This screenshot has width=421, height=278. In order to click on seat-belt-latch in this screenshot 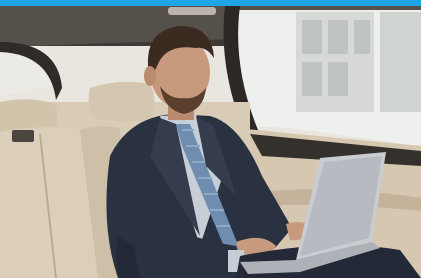, I will do `click(23, 136)`.